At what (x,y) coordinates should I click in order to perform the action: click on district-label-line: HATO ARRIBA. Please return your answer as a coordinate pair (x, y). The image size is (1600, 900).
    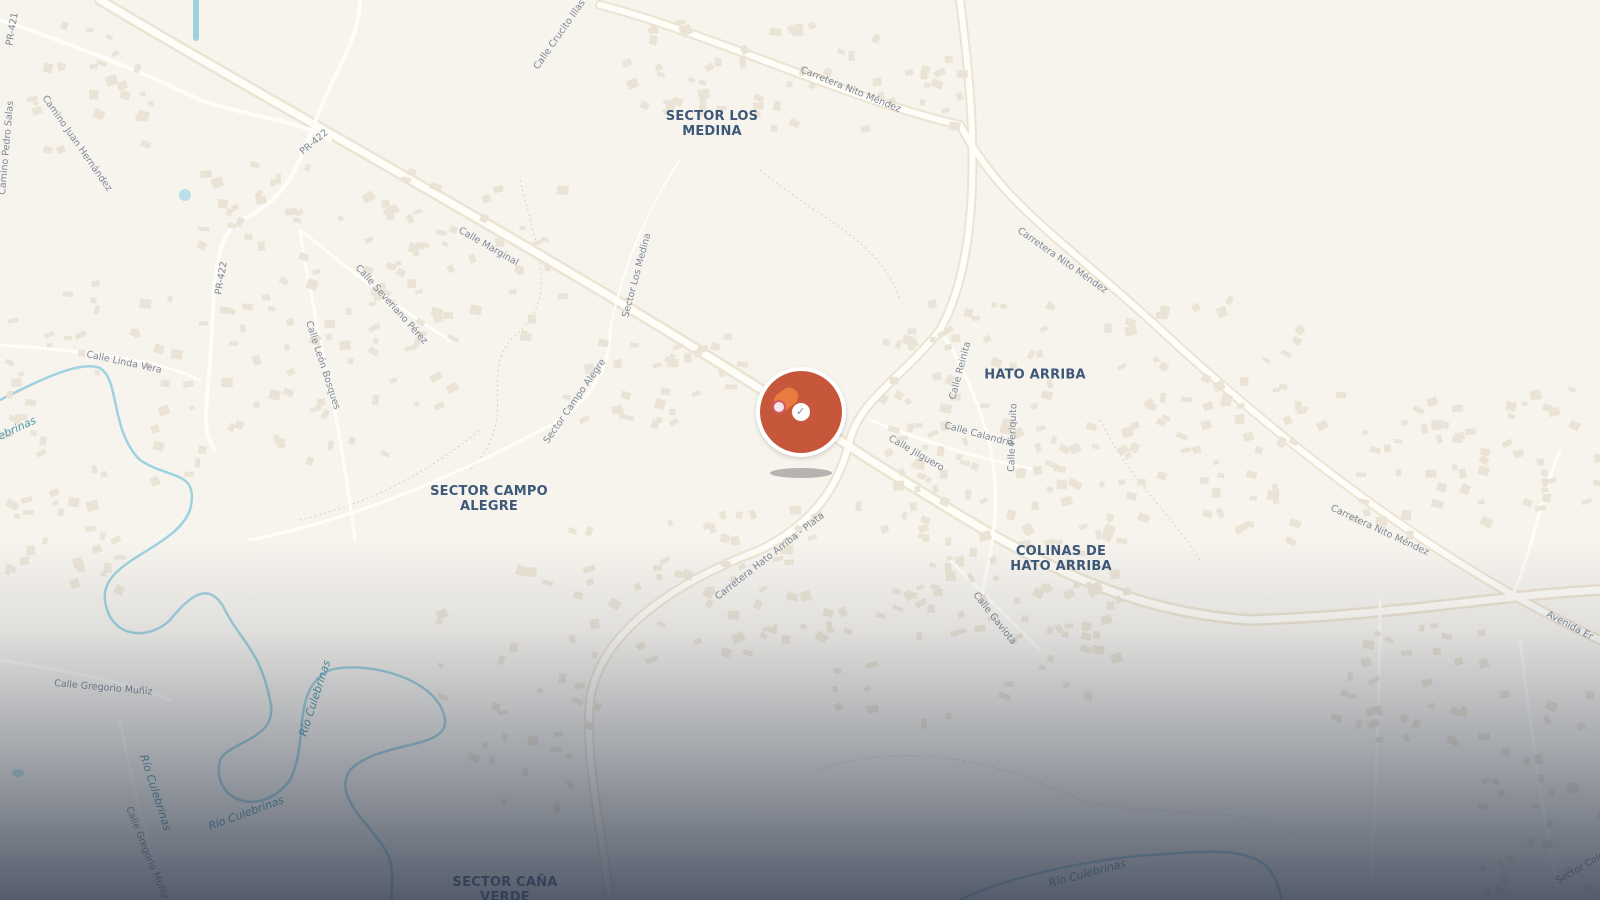
    Looking at the image, I should click on (1035, 375).